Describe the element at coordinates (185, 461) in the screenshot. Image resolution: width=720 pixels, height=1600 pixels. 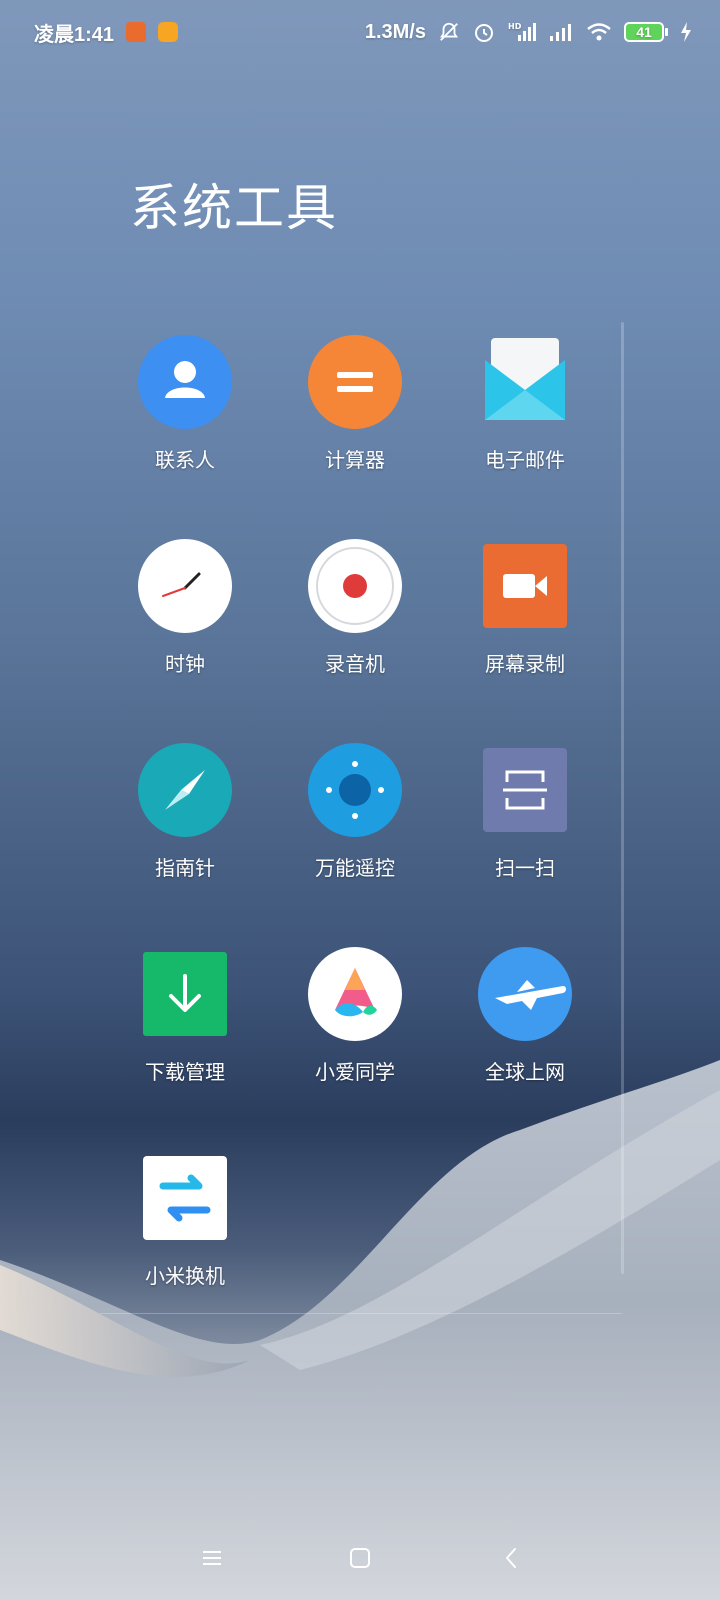
I see `app-label: 联系人` at that location.